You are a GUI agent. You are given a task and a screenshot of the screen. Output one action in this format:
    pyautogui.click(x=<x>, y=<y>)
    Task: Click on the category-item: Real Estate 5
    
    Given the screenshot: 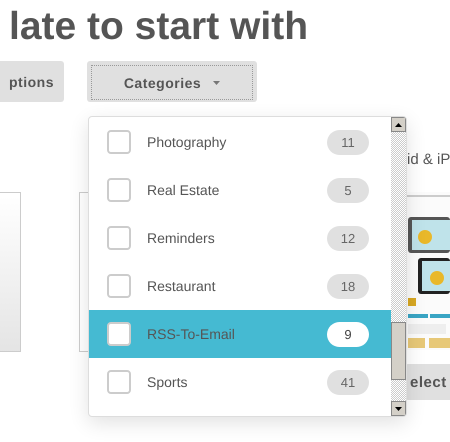 What is the action you would take?
    pyautogui.click(x=240, y=190)
    